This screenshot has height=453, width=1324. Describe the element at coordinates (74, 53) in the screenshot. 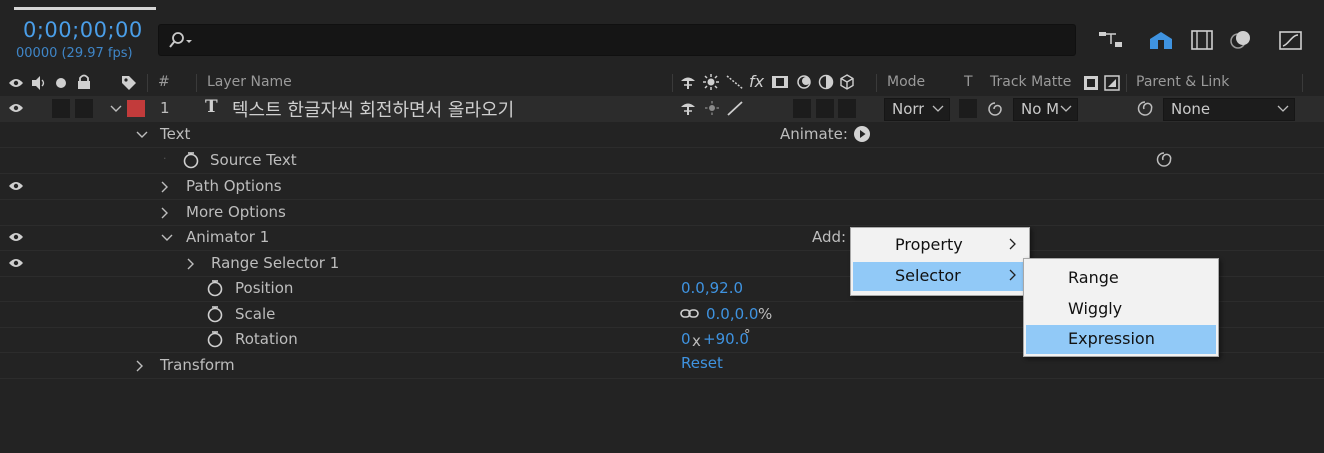

I see `frame-rate-label: 00000 (29.97 fps)` at that location.